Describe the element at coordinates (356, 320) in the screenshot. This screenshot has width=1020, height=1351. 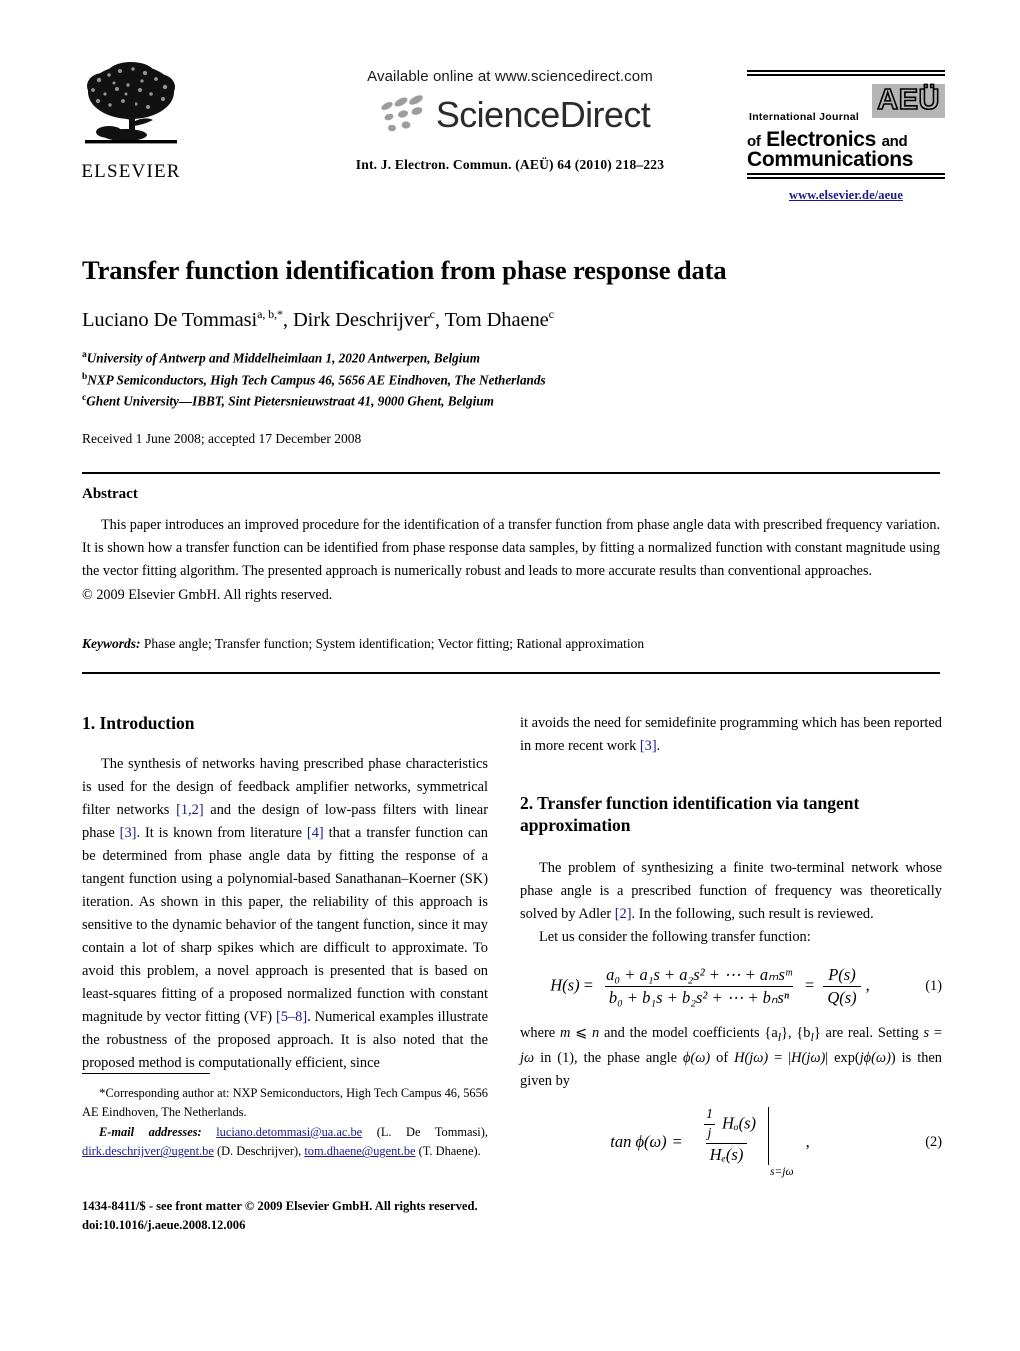
I see `author-name-2: , Dirk Deschrijver` at that location.